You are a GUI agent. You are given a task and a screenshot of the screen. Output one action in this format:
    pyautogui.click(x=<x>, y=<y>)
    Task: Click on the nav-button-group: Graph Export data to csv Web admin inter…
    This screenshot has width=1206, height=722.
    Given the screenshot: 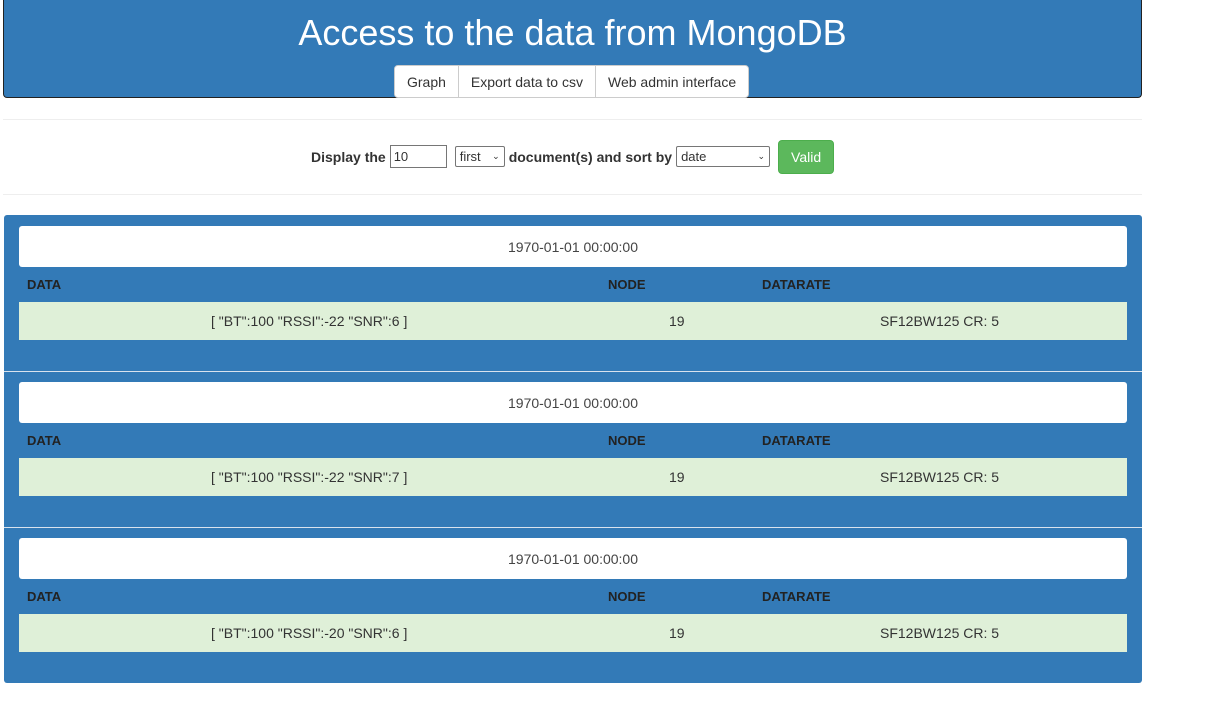 What is the action you would take?
    pyautogui.click(x=572, y=81)
    